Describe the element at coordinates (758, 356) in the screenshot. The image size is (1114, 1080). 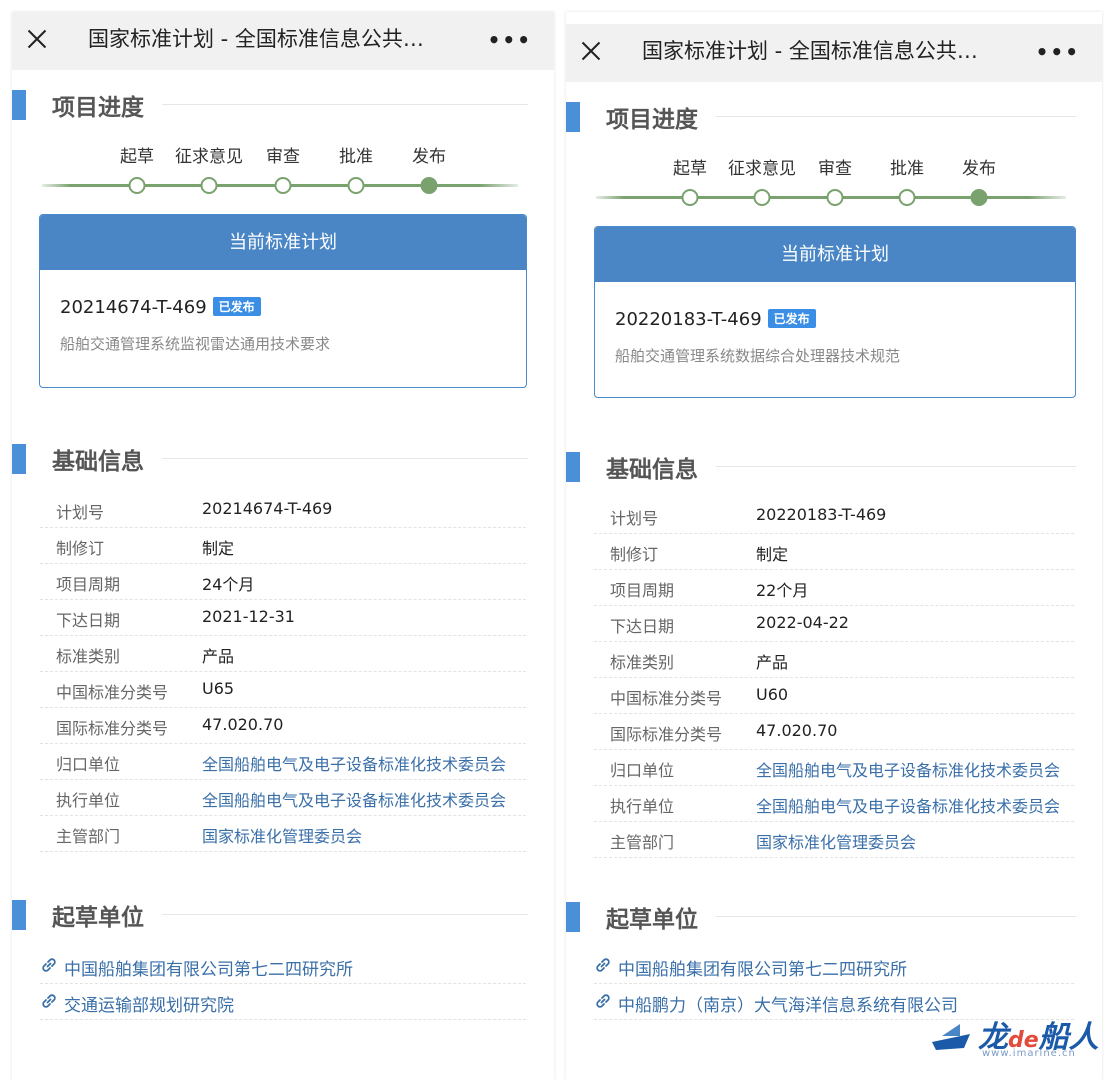
I see `plan-name: 船舶交通管理系统数据综合处理器技术规范` at that location.